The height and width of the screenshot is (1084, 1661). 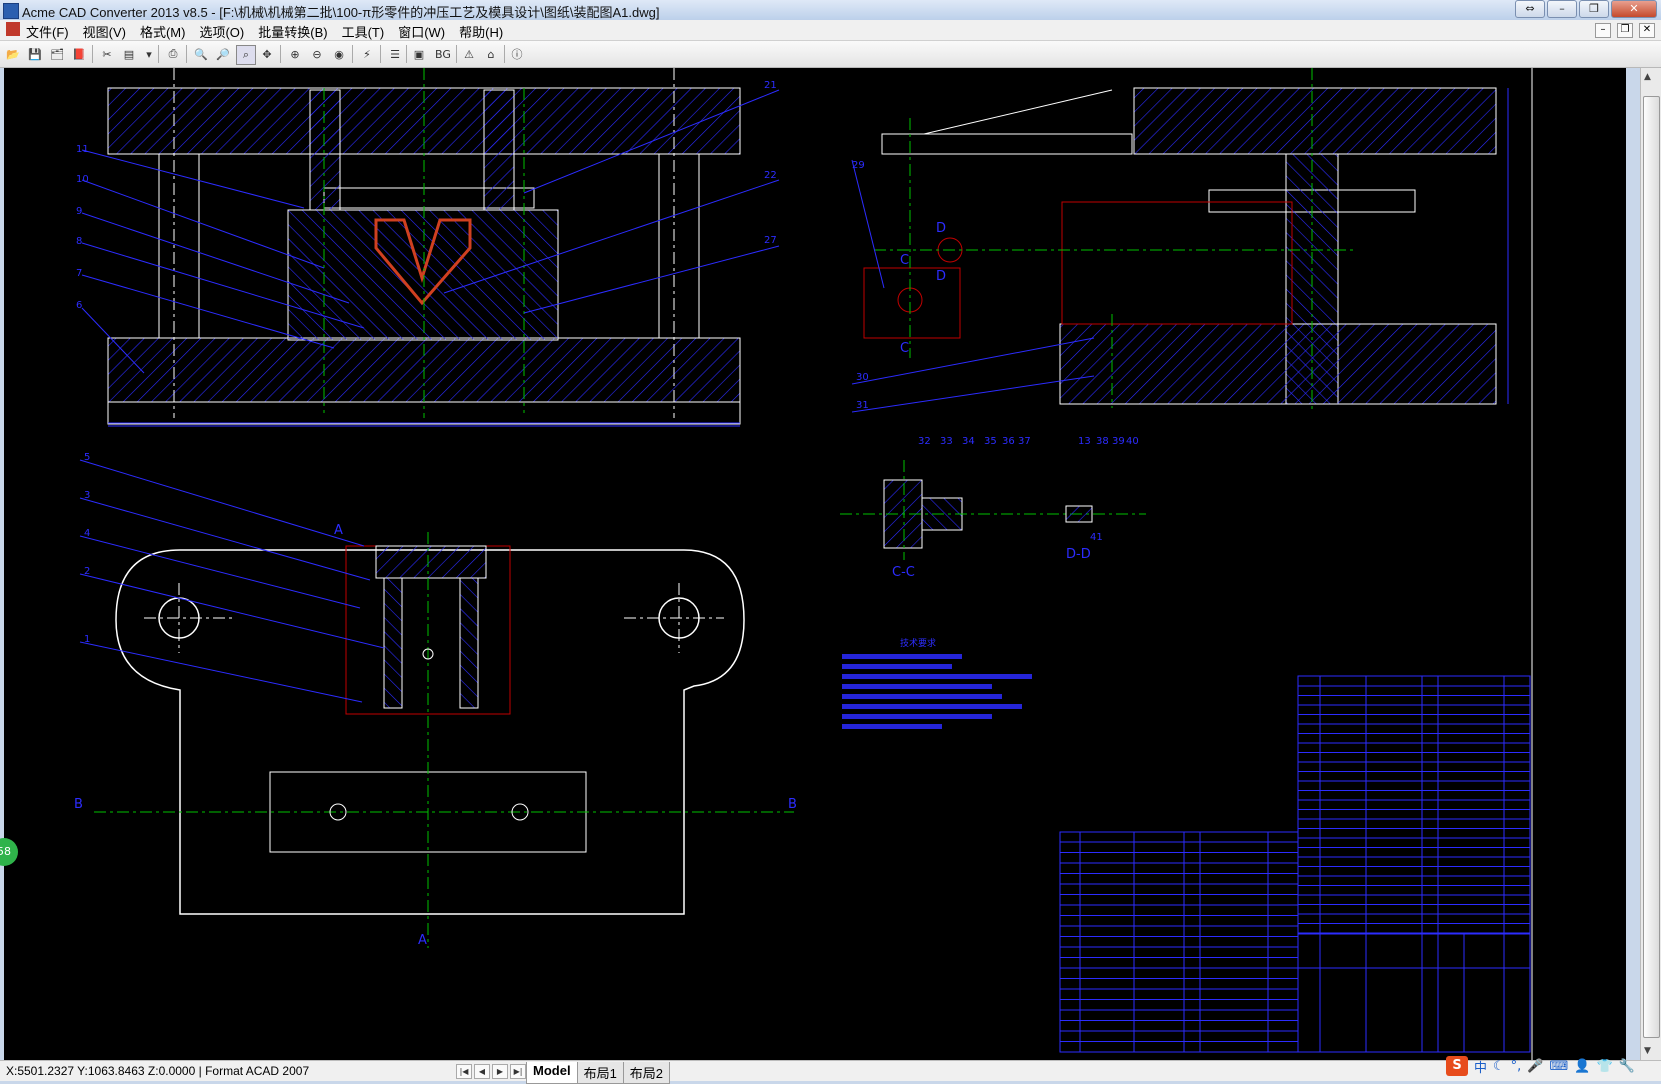 What do you see at coordinates (1096, 537) in the screenshot?
I see `part-number-41: 41` at bounding box center [1096, 537].